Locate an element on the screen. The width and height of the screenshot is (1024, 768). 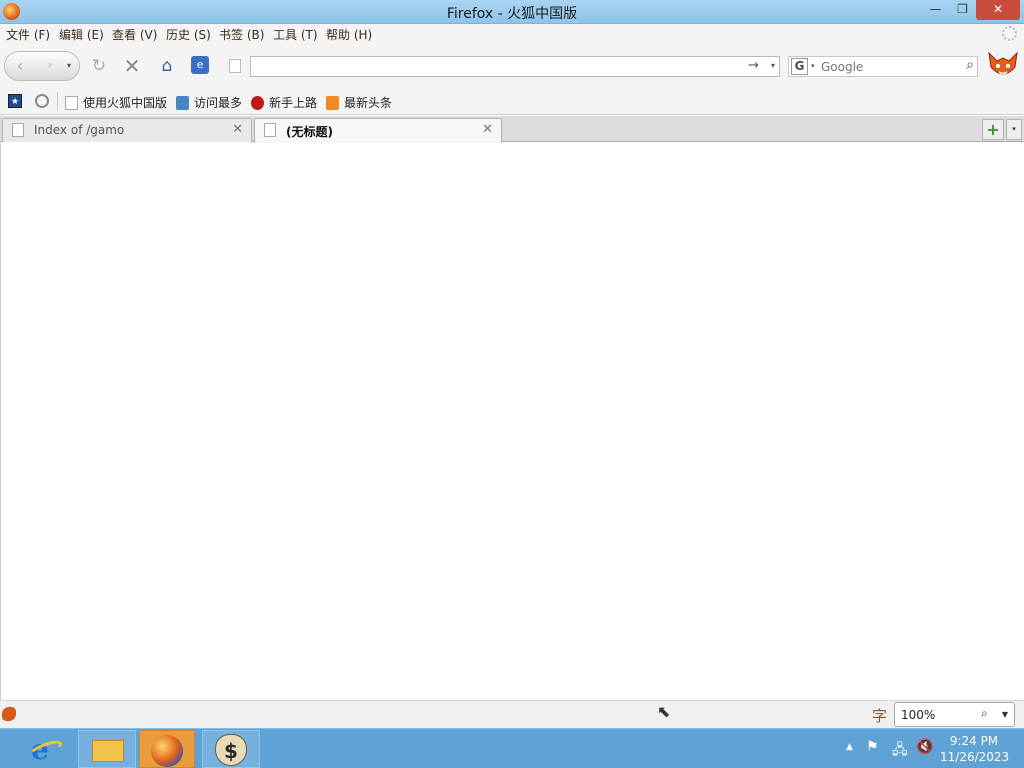
status-bar: ⬉ 字 100% ⌕ ▼ is located at coordinates (512, 714).